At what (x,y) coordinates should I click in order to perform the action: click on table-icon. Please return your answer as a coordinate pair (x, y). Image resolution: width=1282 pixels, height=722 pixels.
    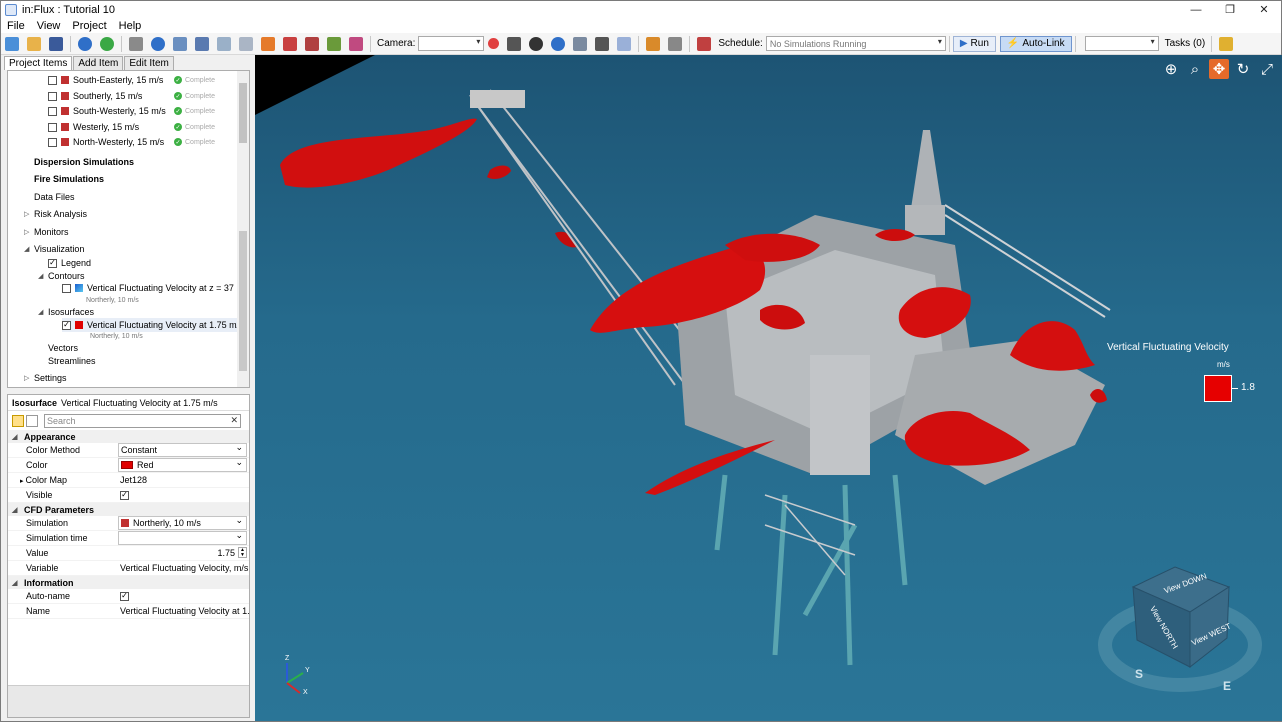
    Looking at the image, I should click on (602, 43).